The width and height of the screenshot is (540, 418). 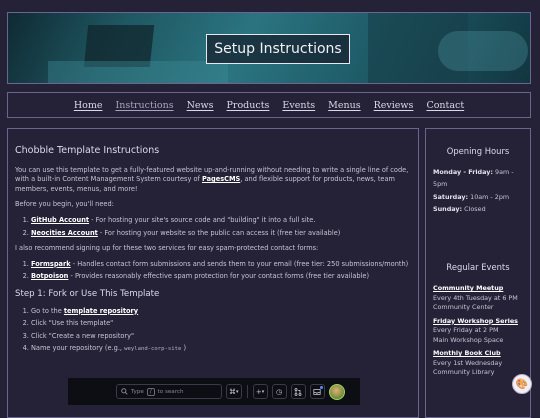 I want to click on repo-name-example: weyland-corp-site, so click(x=153, y=349).